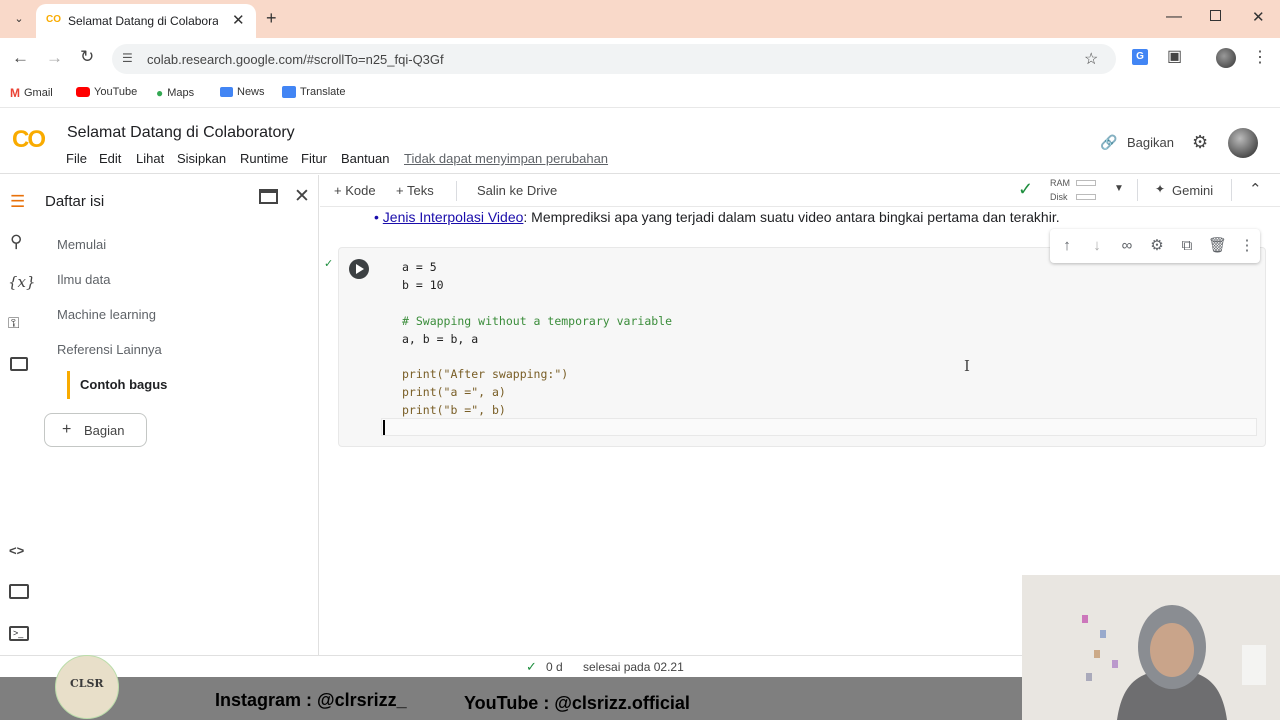 The width and height of the screenshot is (1280, 720). I want to click on toc-list-icon: ☰, so click(17, 202).